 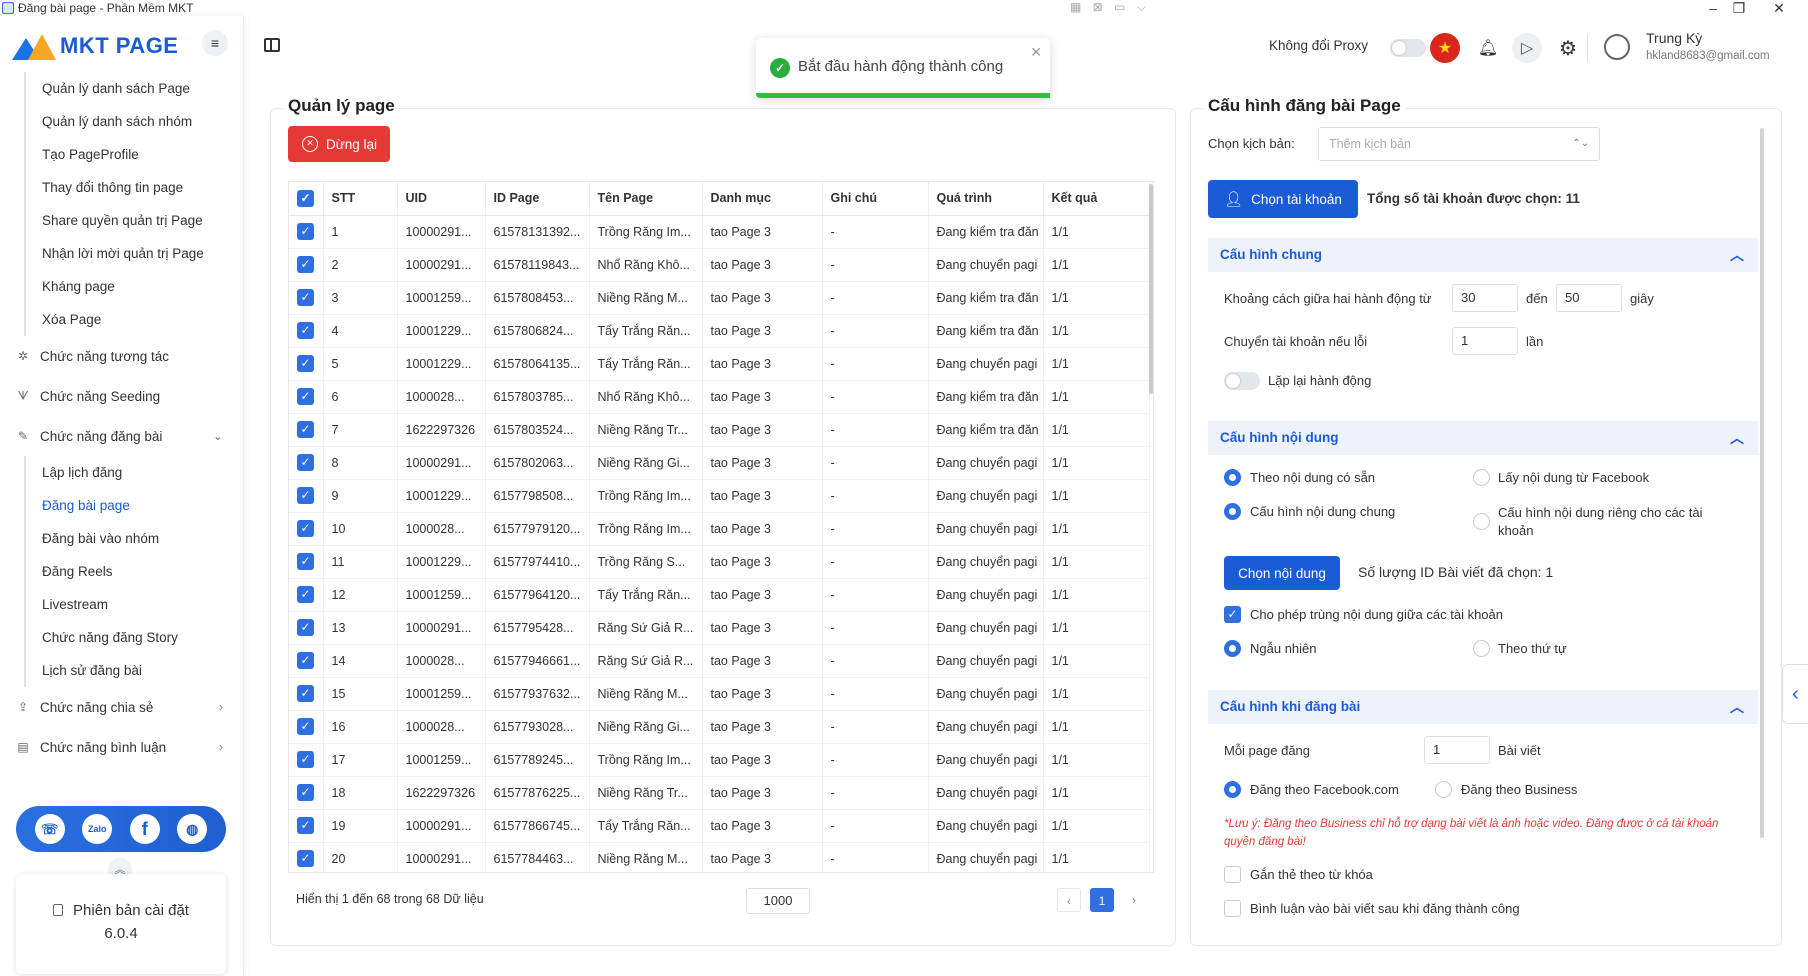 I want to click on facebook-icon: f, so click(x=144, y=829).